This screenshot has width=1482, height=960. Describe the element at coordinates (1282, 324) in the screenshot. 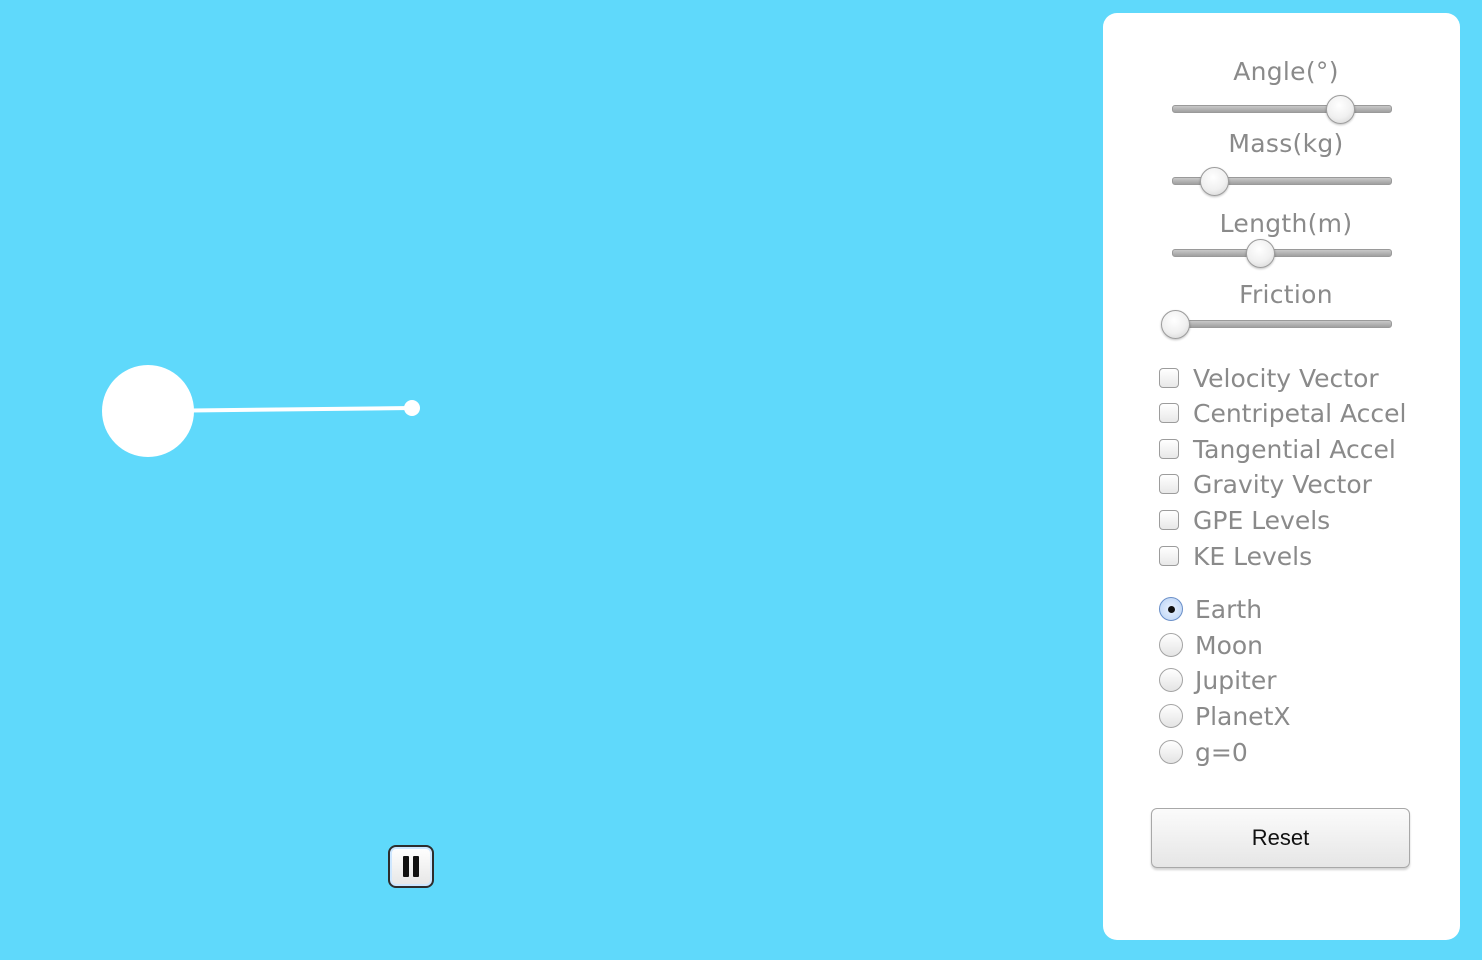

I see `slider-friction-track` at that location.